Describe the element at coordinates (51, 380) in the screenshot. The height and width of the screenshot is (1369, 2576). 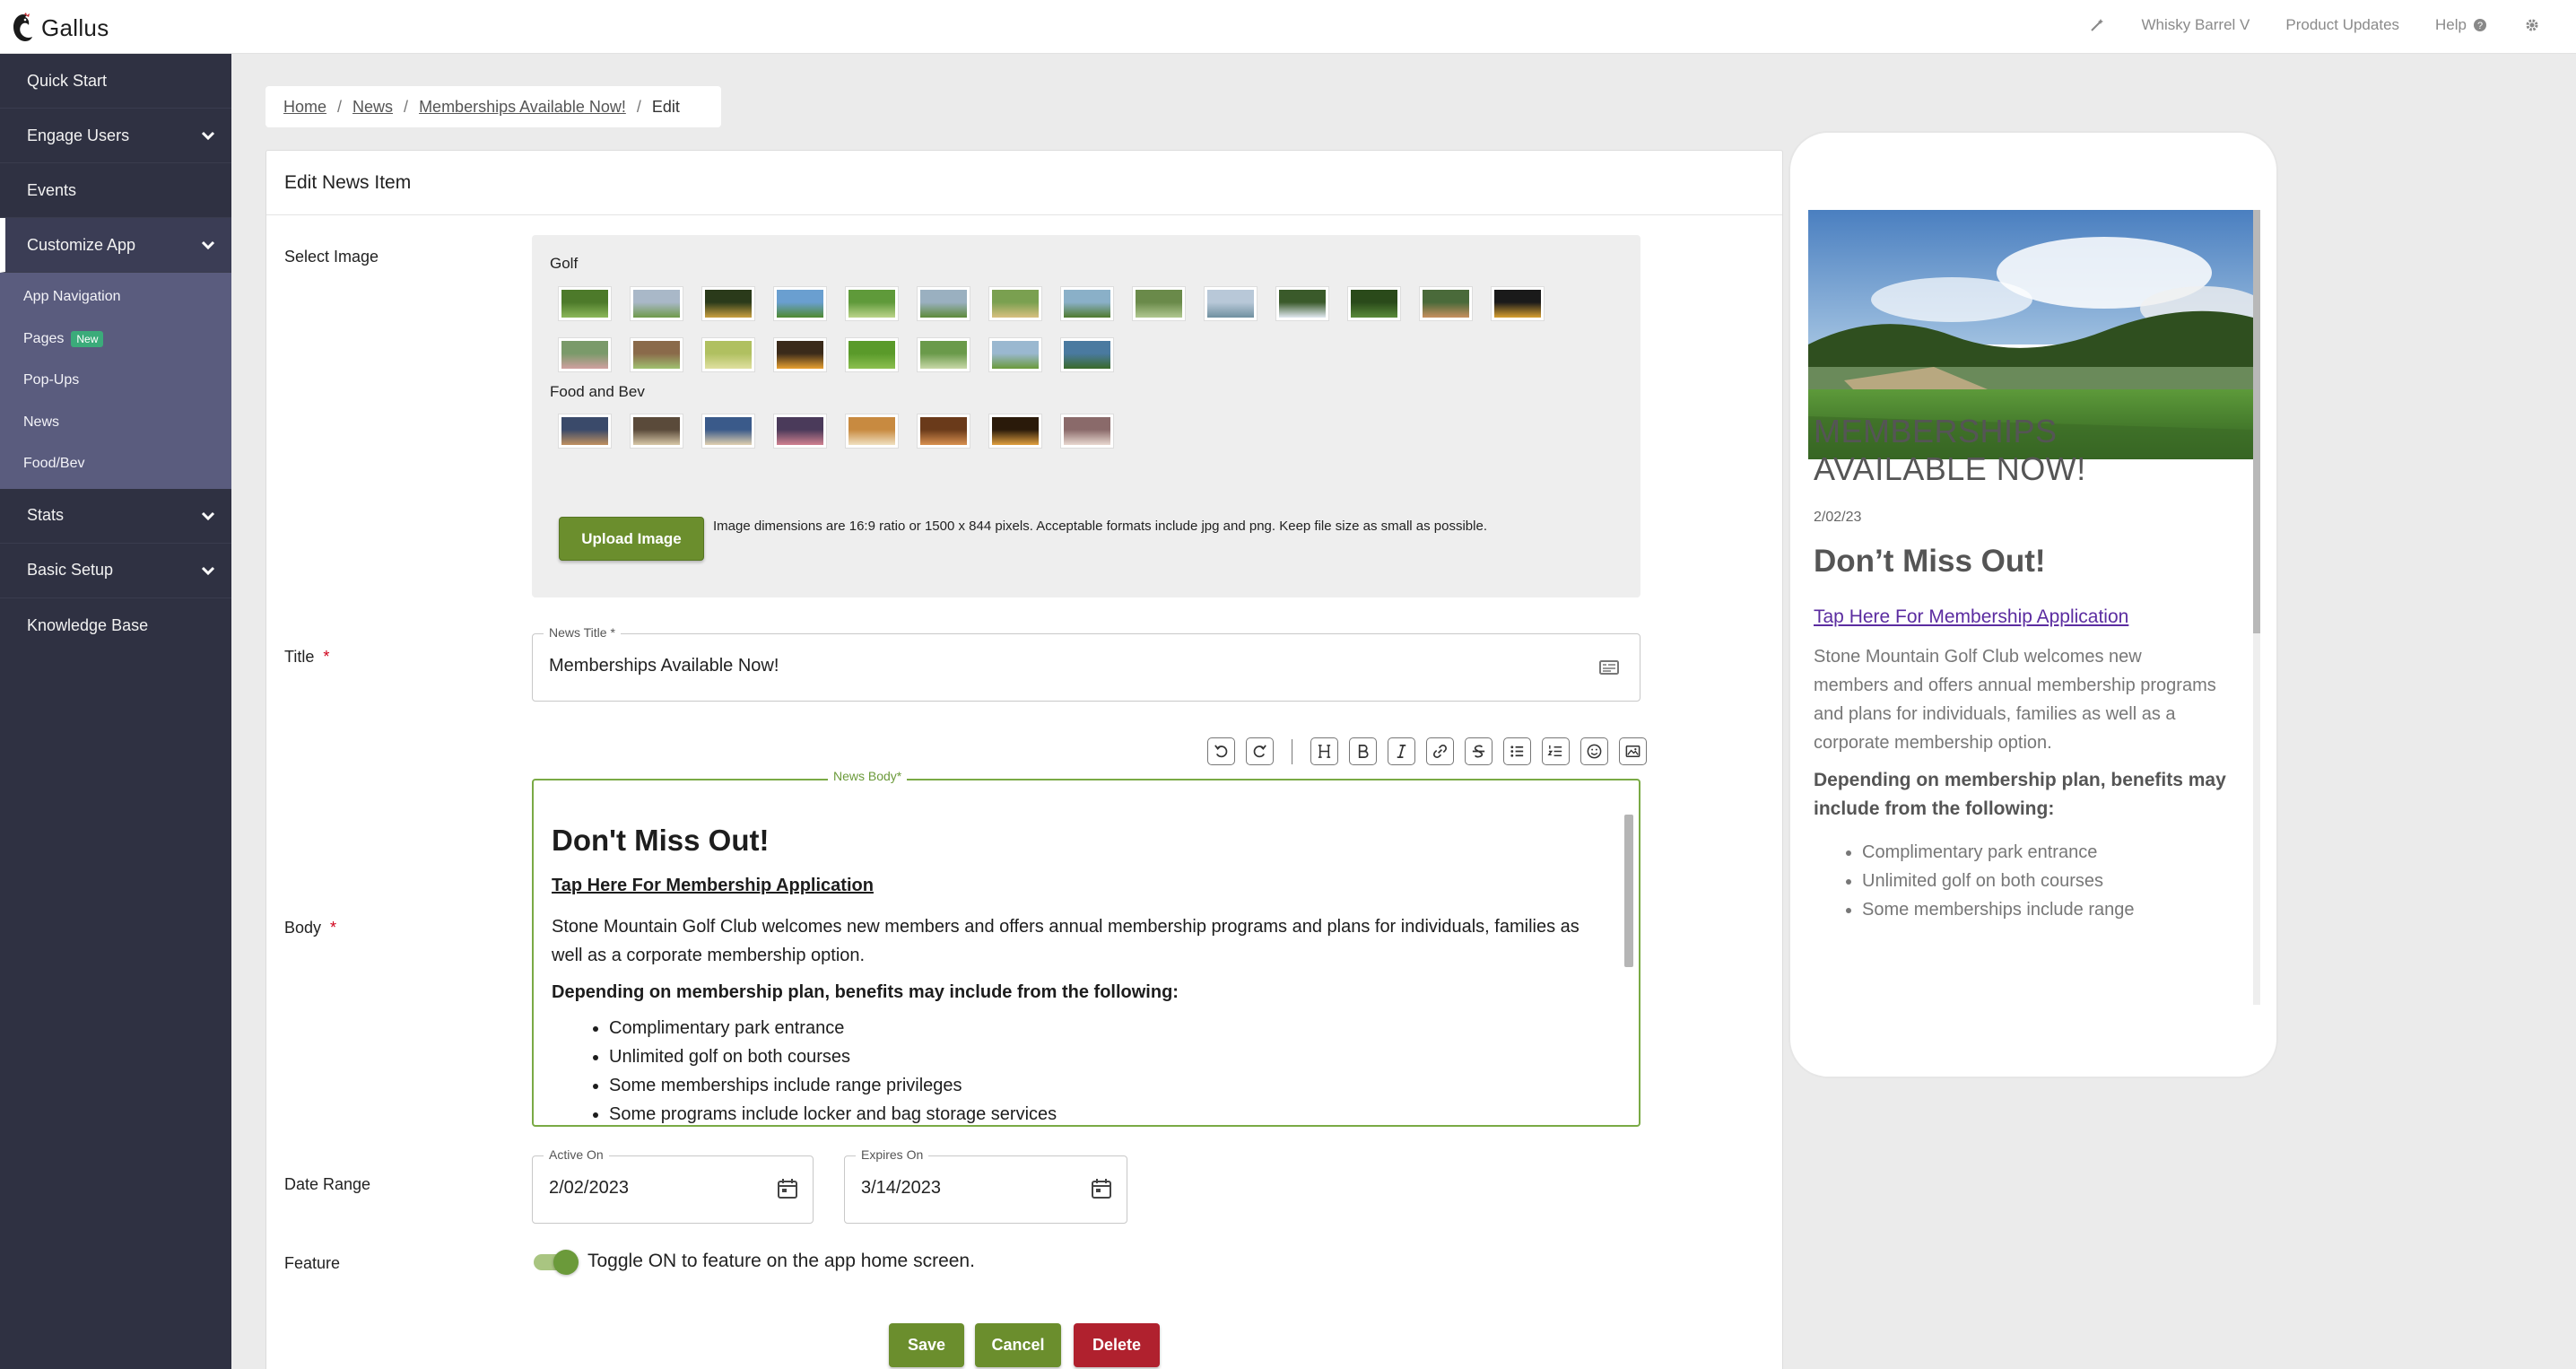
I see `subitem-label: Pop-Ups` at that location.